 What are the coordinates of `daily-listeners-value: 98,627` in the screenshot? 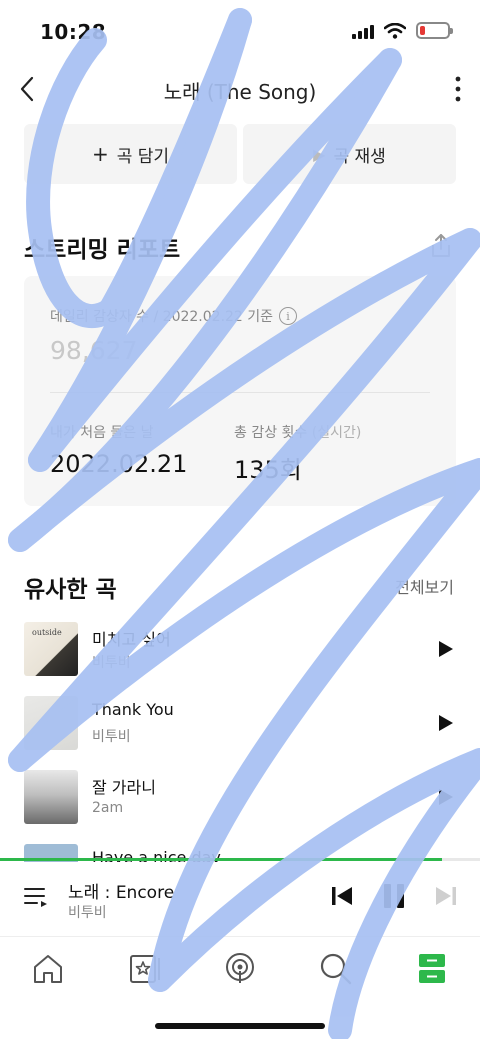 It's located at (94, 350).